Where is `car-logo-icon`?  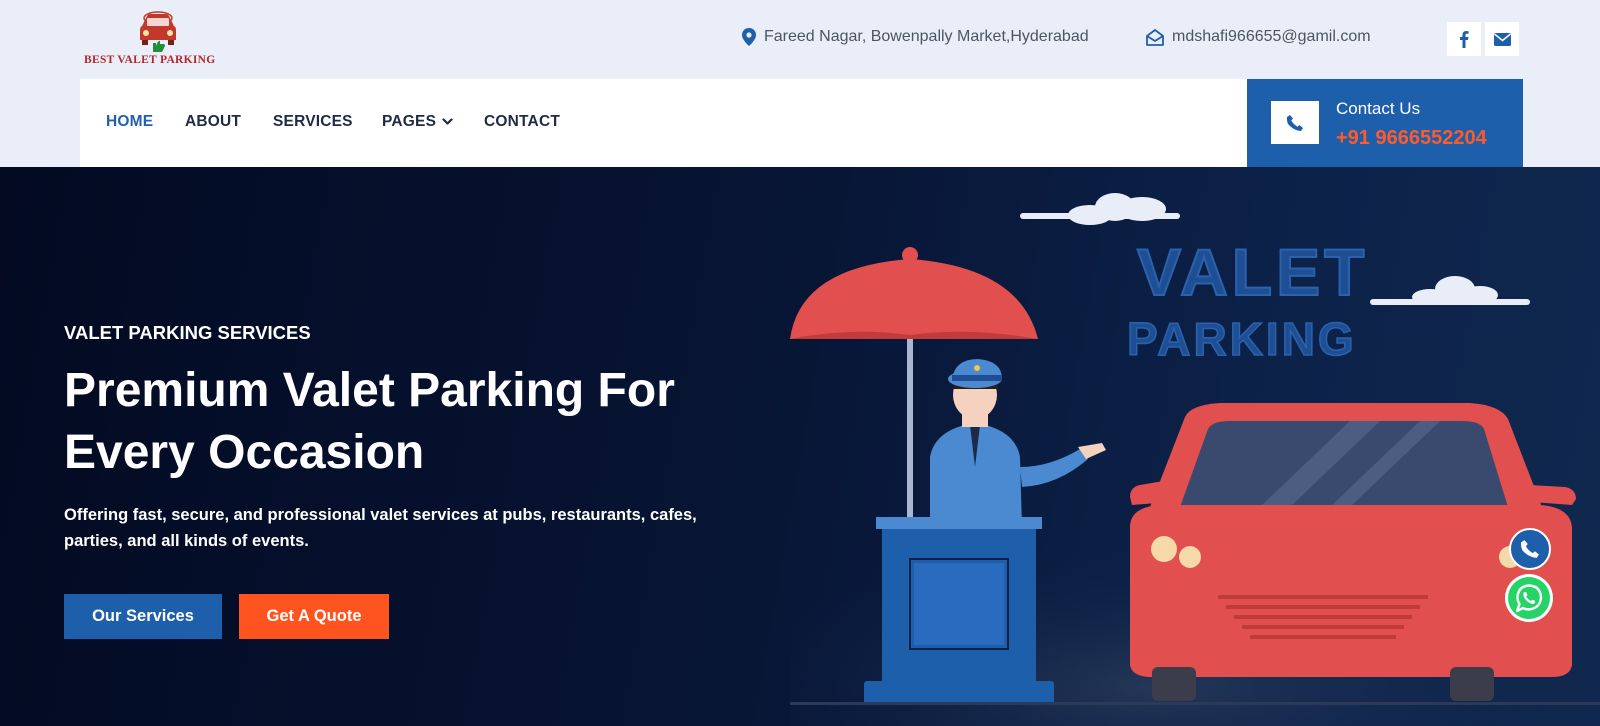 car-logo-icon is located at coordinates (158, 31).